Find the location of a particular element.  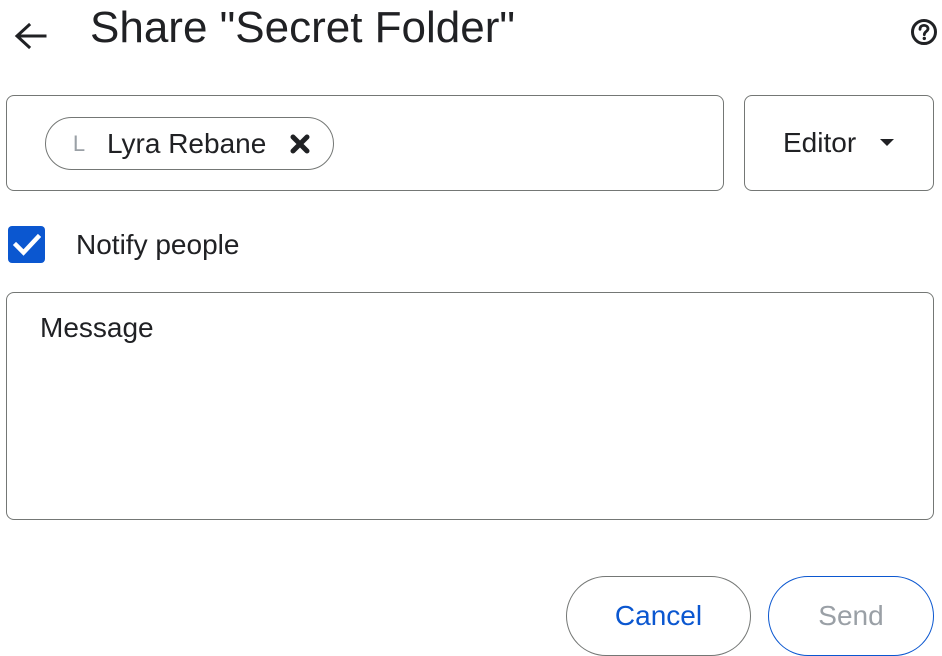

help-circle-icon is located at coordinates (924, 32).